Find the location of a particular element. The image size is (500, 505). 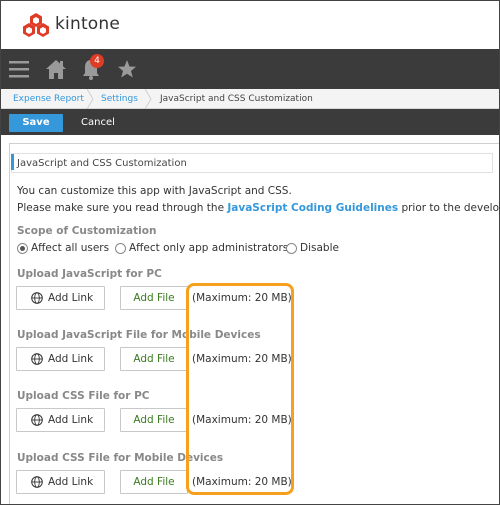

cancel-button: Cancel is located at coordinates (98, 123).